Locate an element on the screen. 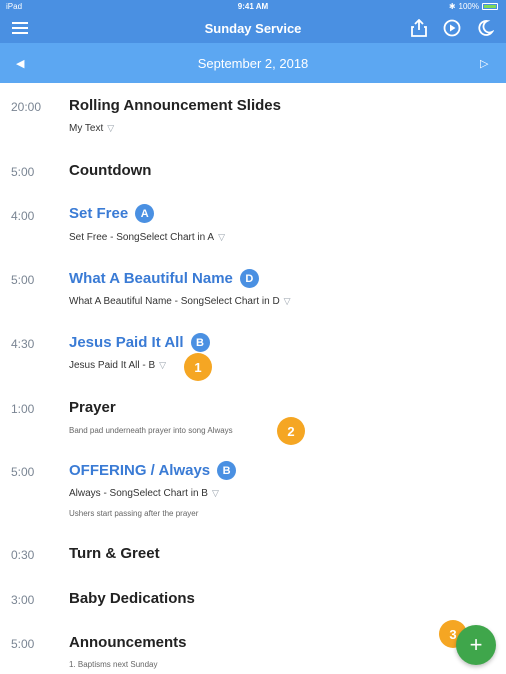 Image resolution: width=506 pixels, height=674 pixels. share-icon is located at coordinates (419, 28).